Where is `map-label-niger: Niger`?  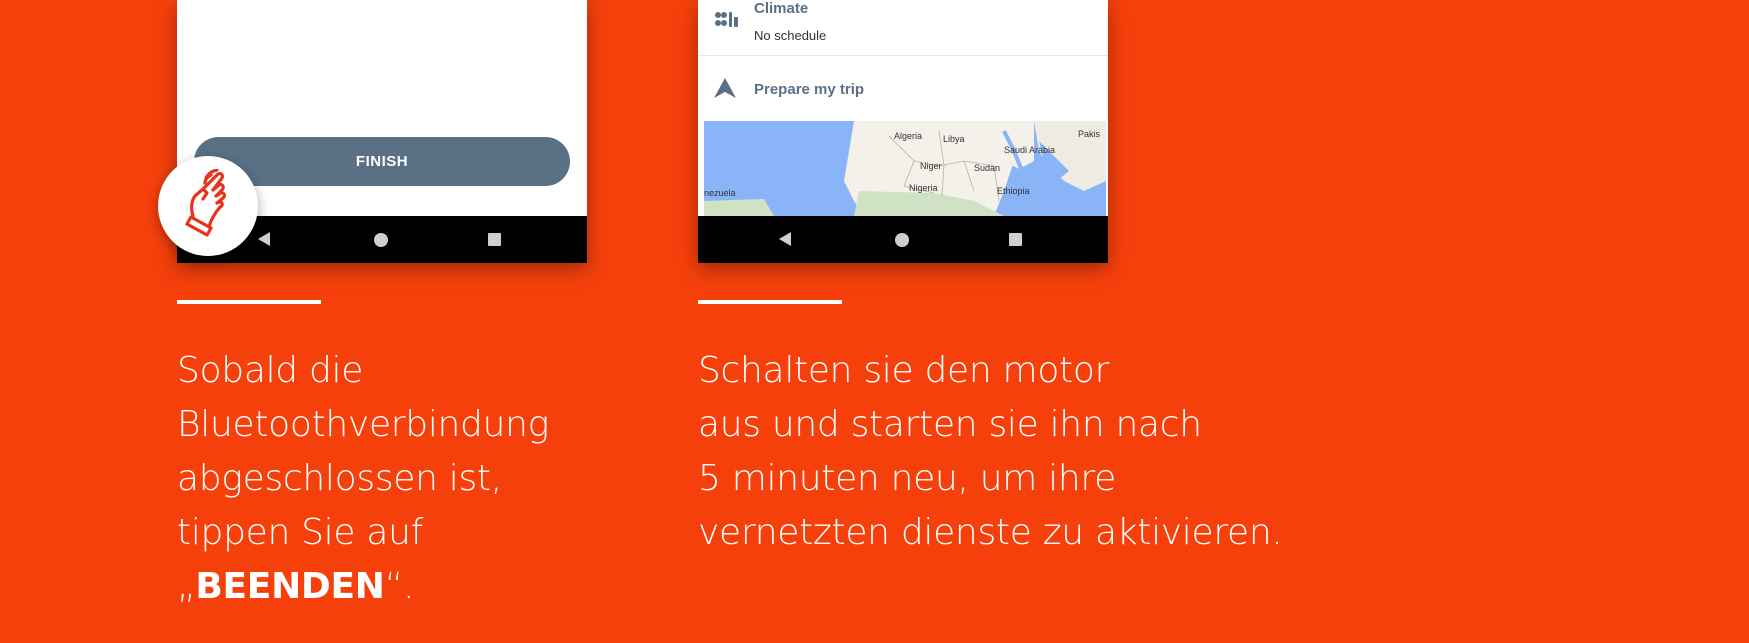 map-label-niger: Niger is located at coordinates (931, 166).